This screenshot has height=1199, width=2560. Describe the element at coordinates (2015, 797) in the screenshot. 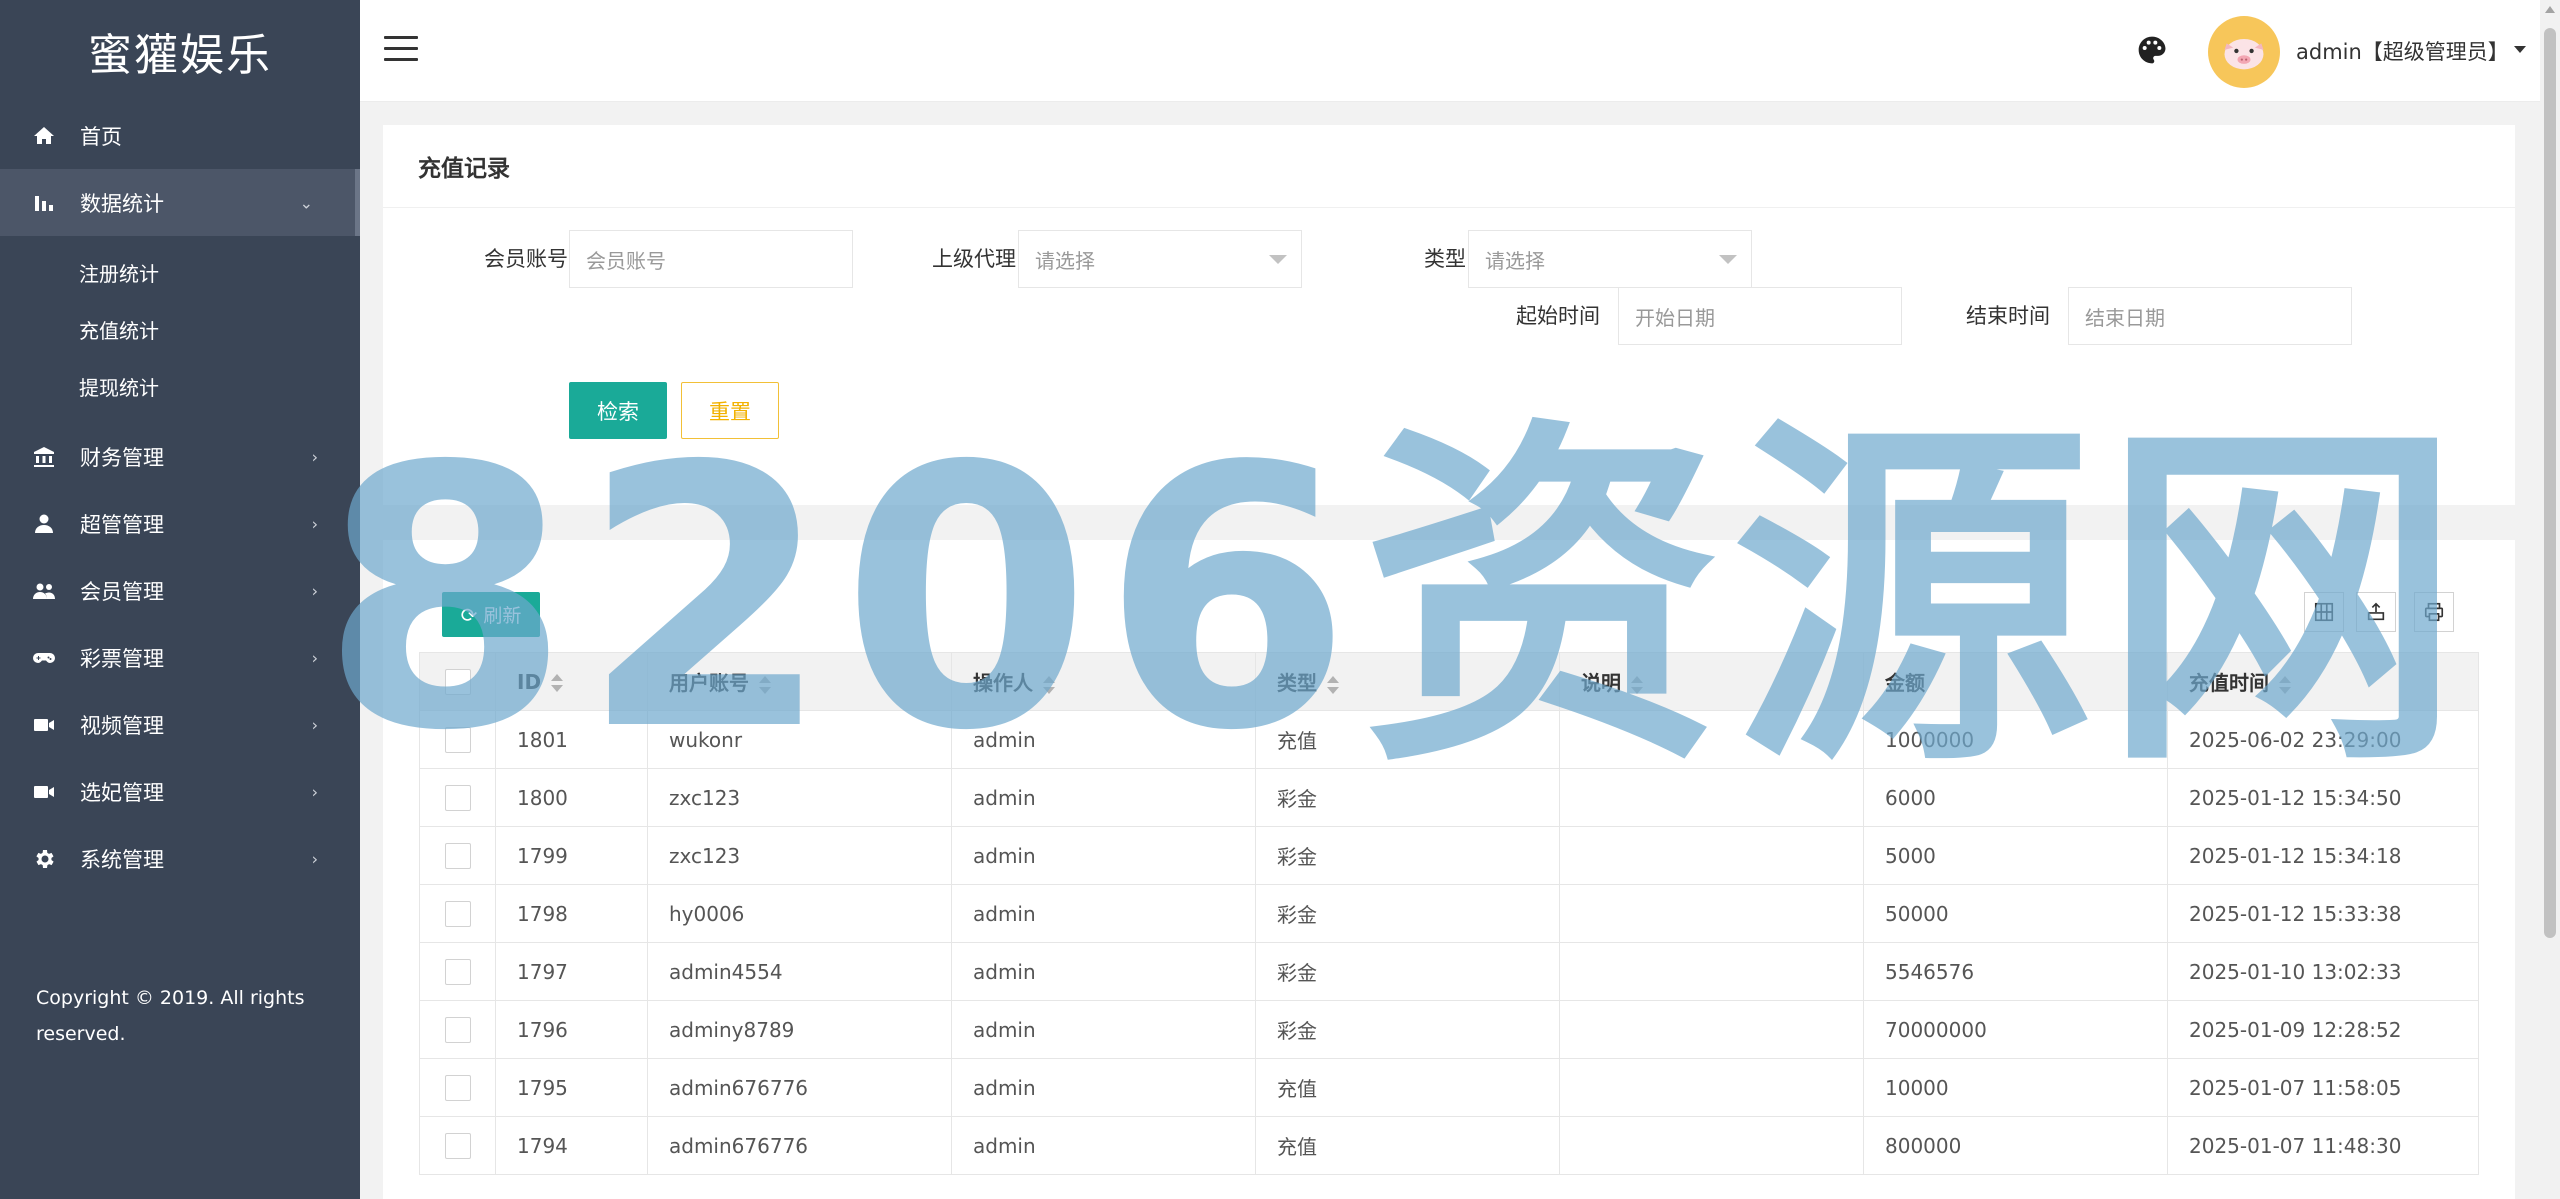

I see `cell-amount: 6000` at that location.